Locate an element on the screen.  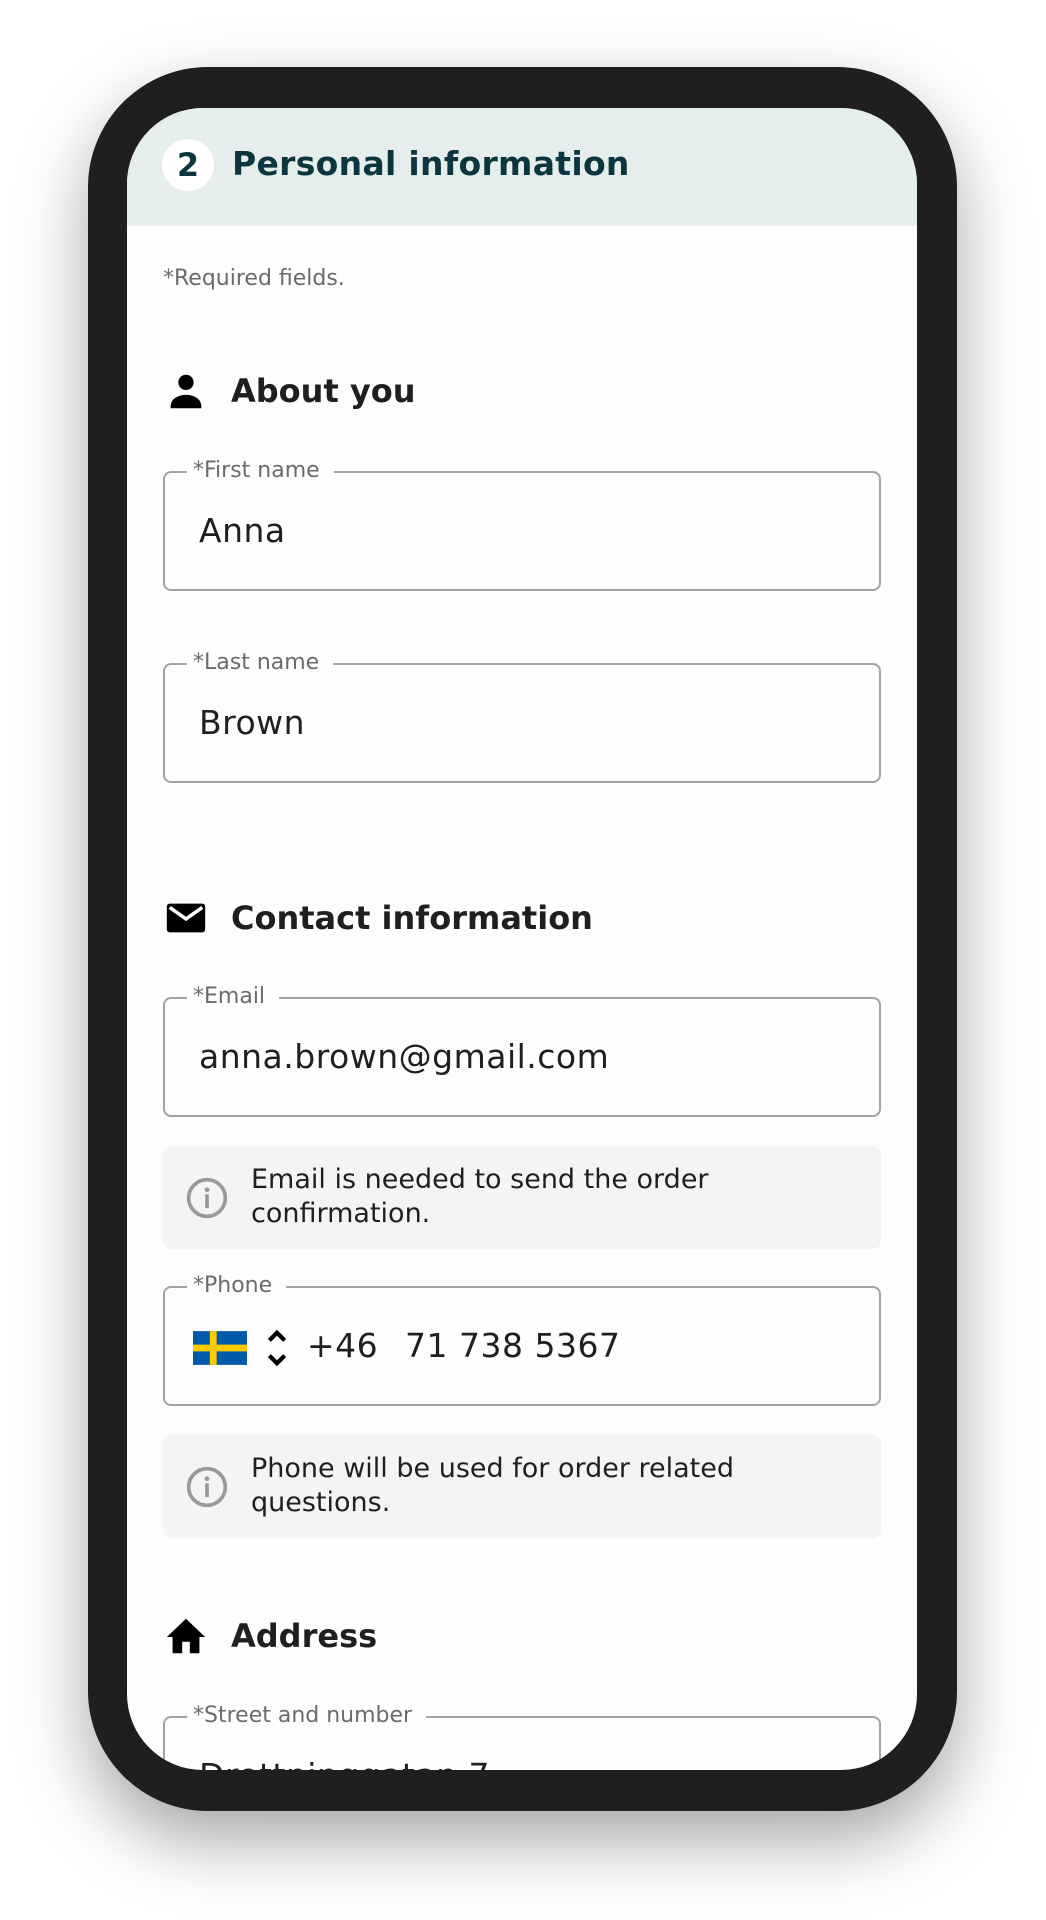
field-label: *Phone is located at coordinates (237, 1286).